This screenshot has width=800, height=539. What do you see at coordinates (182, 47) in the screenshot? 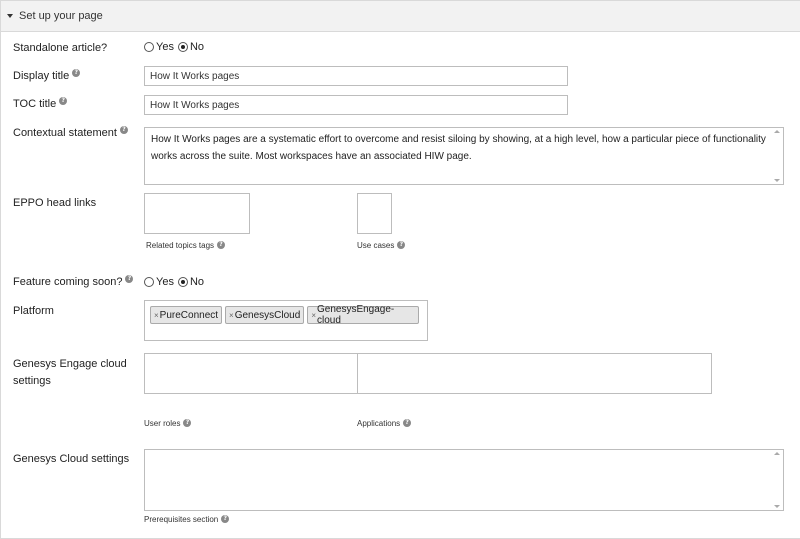
I see `standalone-no-radio` at bounding box center [182, 47].